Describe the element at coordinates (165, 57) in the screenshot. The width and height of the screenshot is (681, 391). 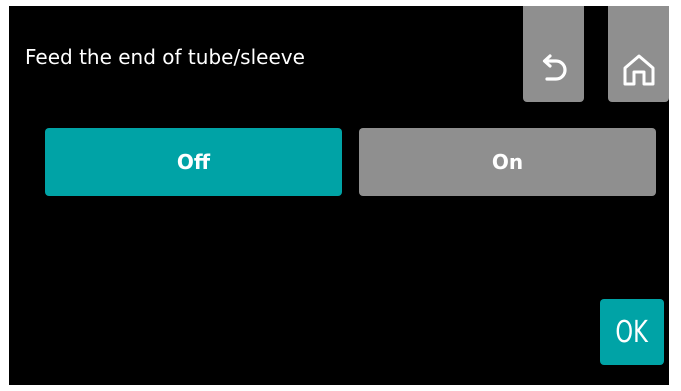
I see `page-title: Feed the end of tube/sleeve` at that location.